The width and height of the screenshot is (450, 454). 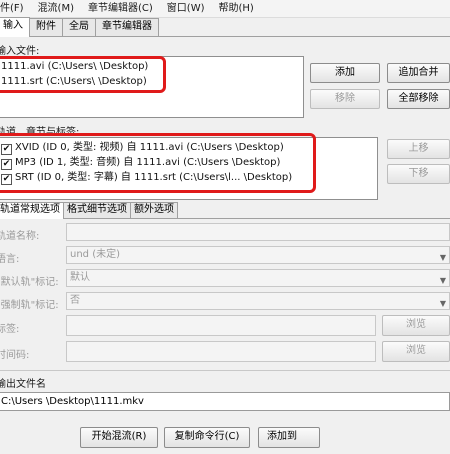 What do you see at coordinates (10, 259) in the screenshot?
I see `language-label: 语言:` at bounding box center [10, 259].